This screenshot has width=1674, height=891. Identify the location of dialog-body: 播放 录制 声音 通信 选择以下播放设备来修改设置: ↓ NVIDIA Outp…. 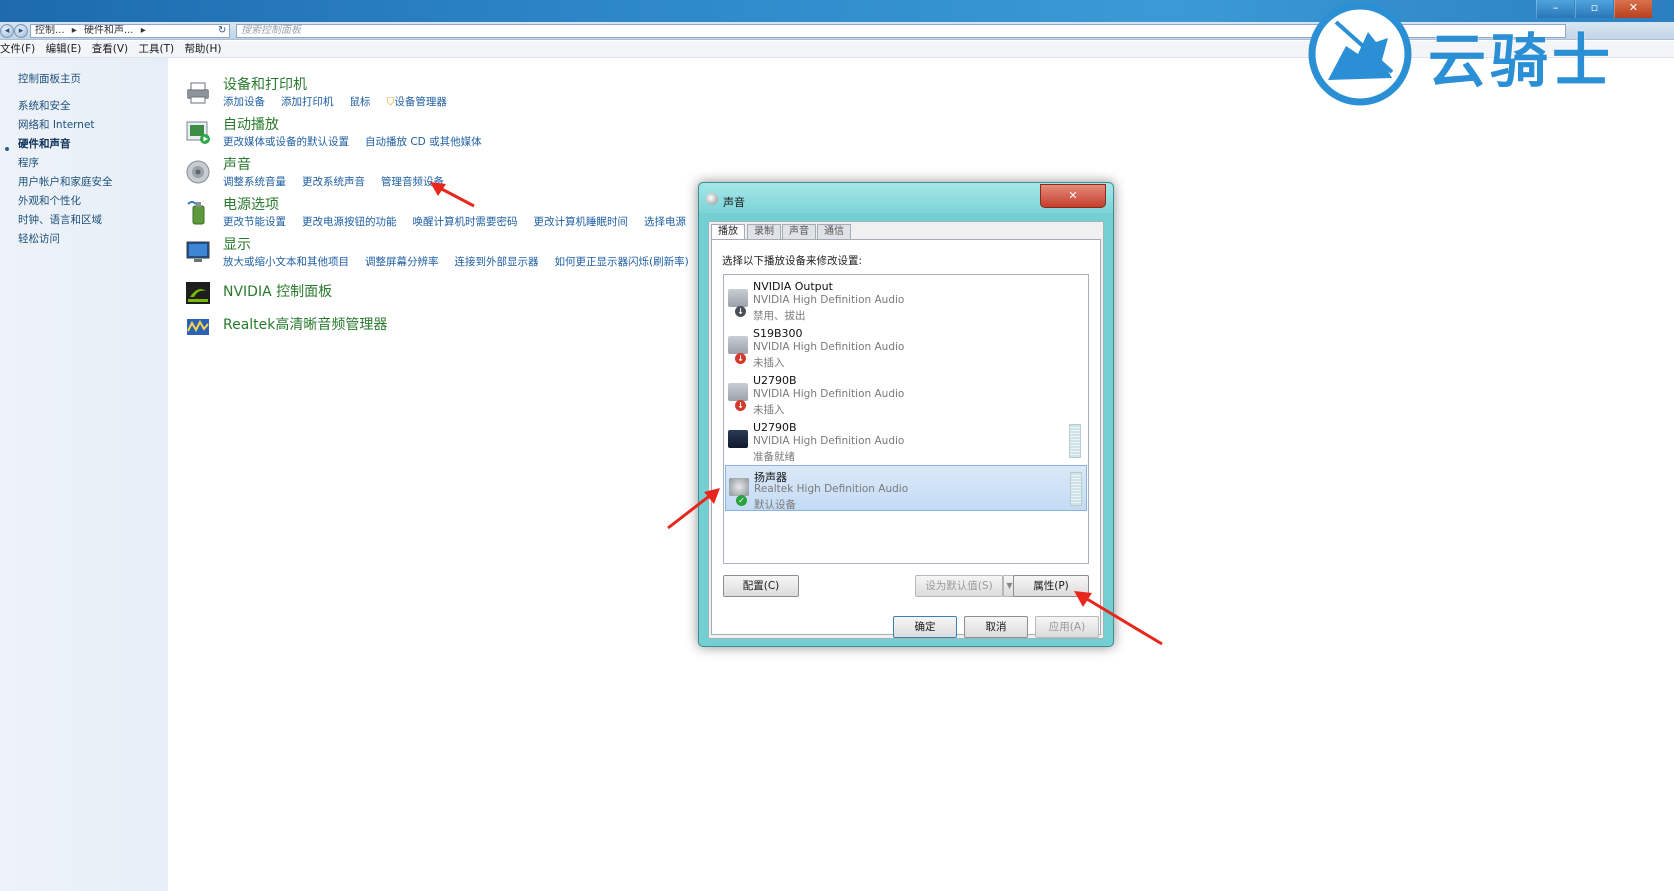
(906, 430).